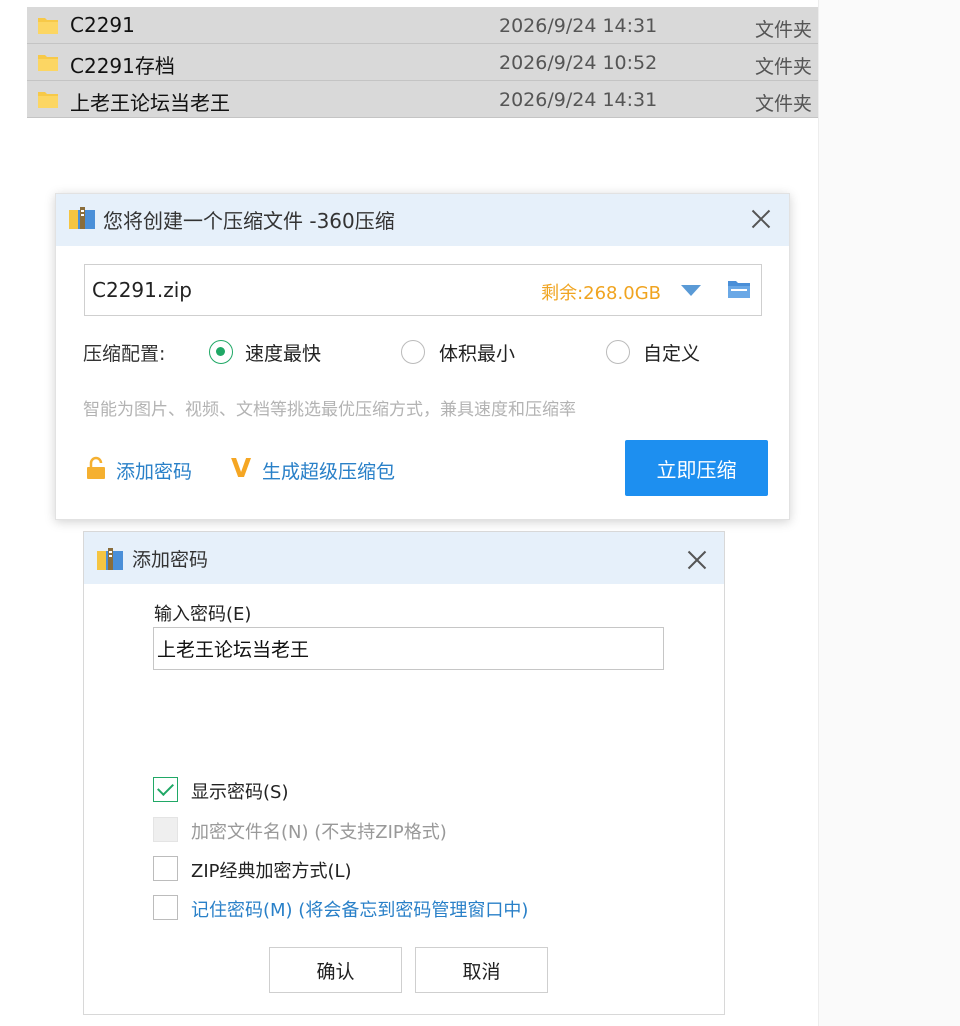 The width and height of the screenshot is (960, 1026). What do you see at coordinates (142, 290) in the screenshot?
I see `archive-filename: C2291.zip` at bounding box center [142, 290].